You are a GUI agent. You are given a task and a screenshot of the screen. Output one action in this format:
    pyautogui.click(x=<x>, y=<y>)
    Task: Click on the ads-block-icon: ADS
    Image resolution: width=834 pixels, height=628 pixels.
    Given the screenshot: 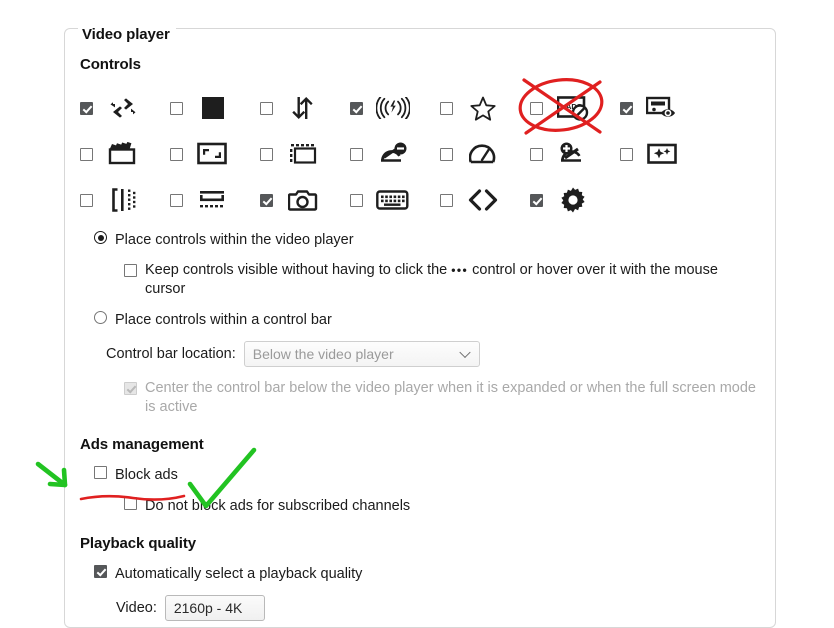 What is the action you would take?
    pyautogui.click(x=573, y=108)
    